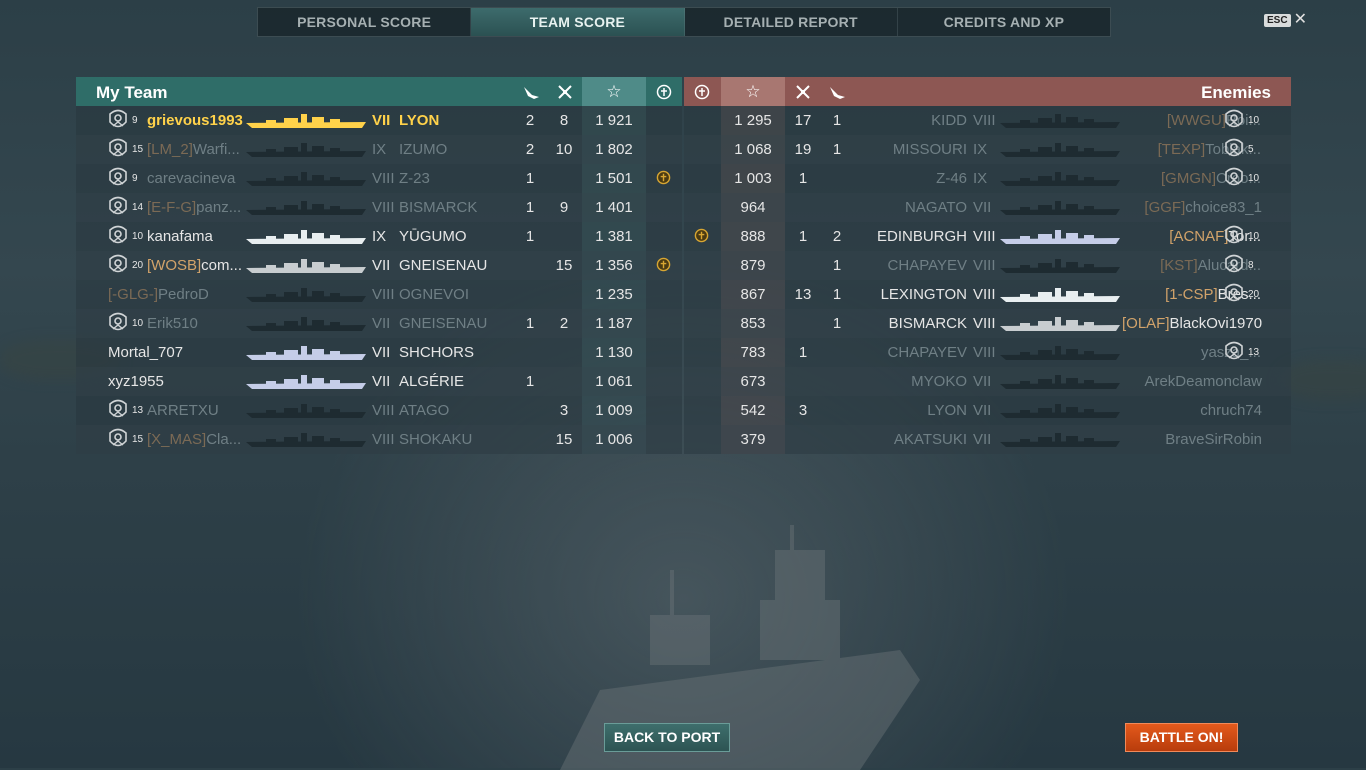 This screenshot has height=770, width=1366. I want to click on score-star-icon: ☆, so click(753, 91).